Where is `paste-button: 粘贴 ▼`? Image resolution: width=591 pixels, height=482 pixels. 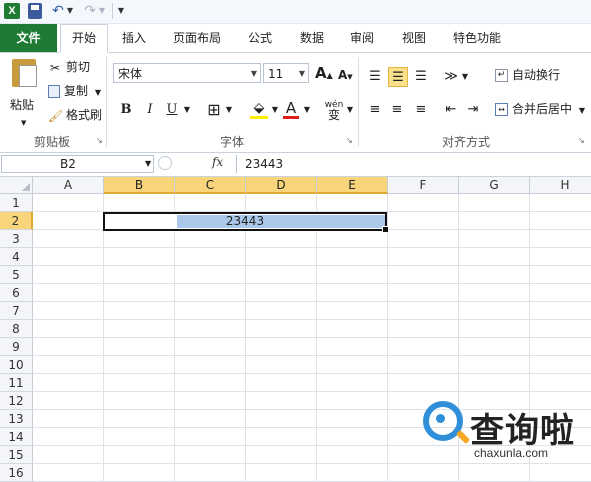
paste-button: 粘贴 ▼ is located at coordinates (25, 93).